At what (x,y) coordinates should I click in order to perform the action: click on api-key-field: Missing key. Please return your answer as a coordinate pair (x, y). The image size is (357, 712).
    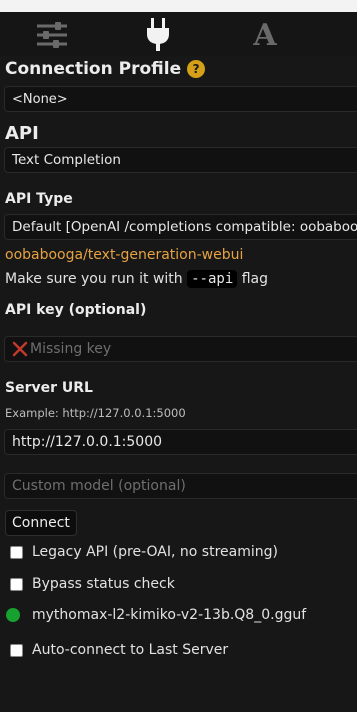
    Looking at the image, I should click on (180, 349).